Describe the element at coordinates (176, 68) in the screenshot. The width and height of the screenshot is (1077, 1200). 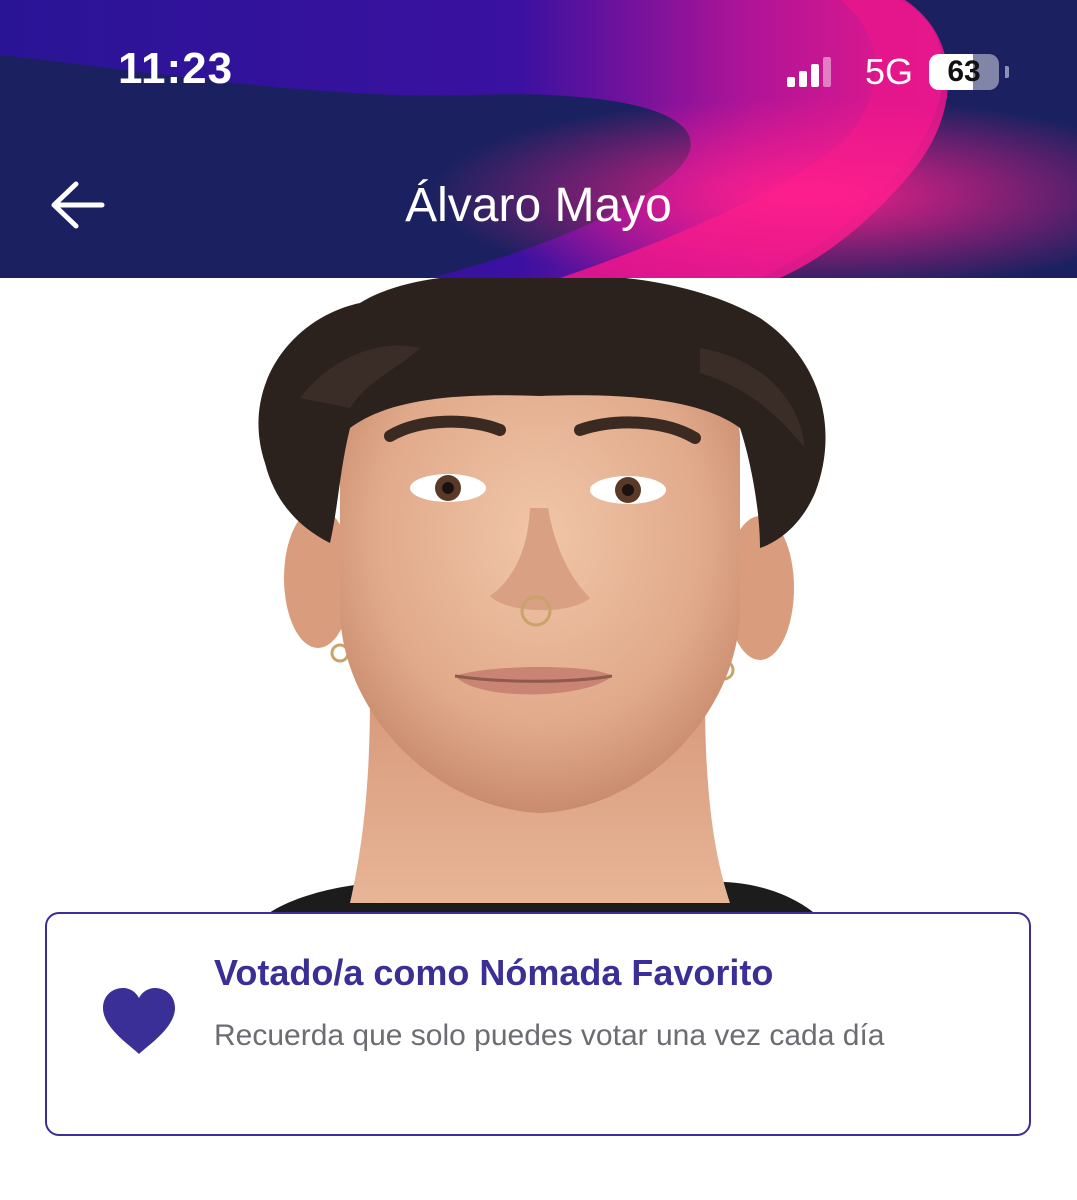
I see `status-time: 11:23` at that location.